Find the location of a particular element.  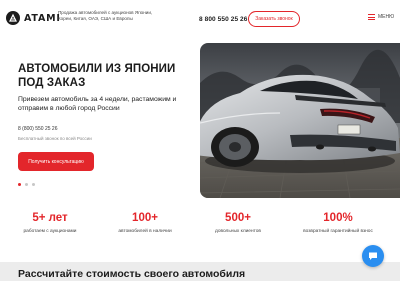

calculator-title: Рассчитайте стоимость своего автомобиля is located at coordinates (132, 274).